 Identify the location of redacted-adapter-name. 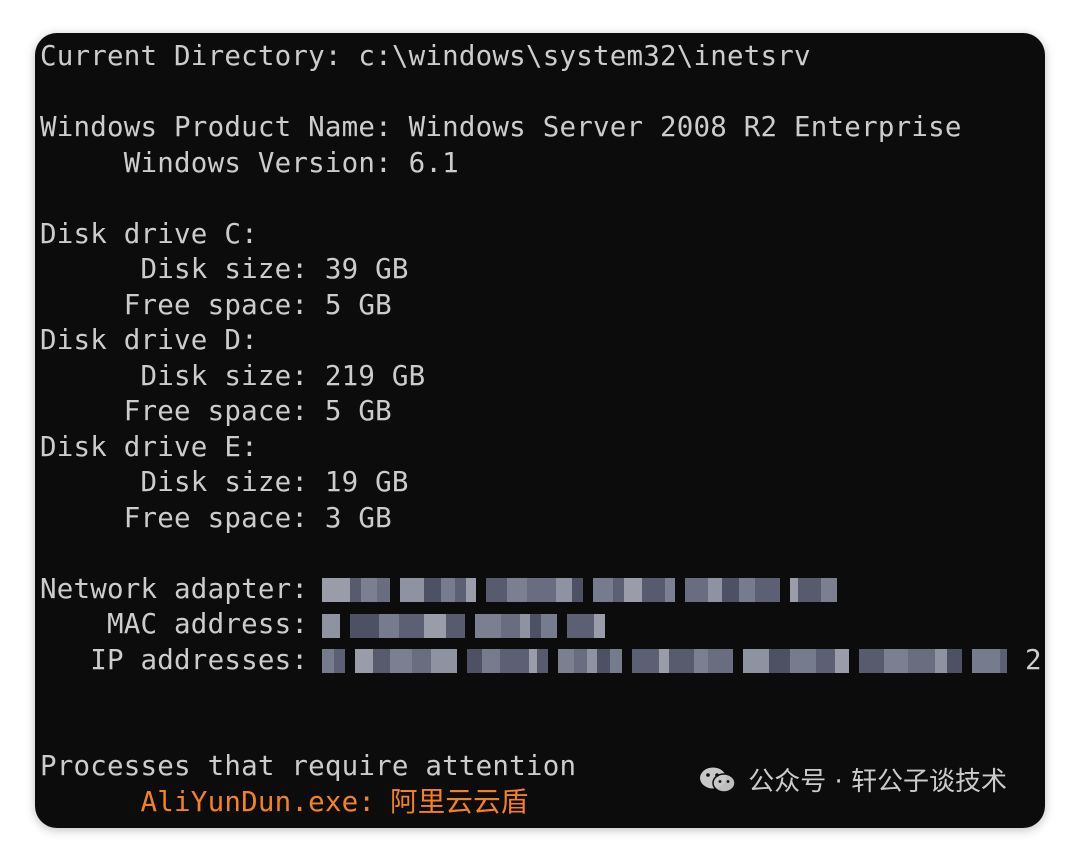
(579, 590).